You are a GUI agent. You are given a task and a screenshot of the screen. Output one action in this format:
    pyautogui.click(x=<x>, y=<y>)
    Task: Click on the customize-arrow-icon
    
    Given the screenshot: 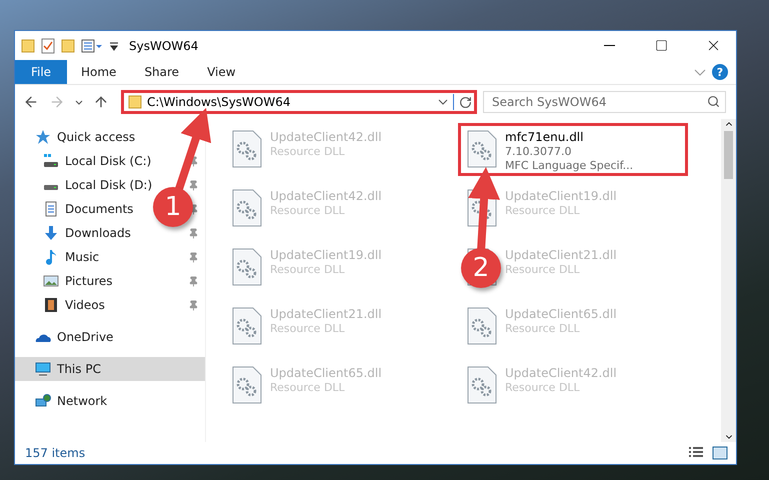 What is the action you would take?
    pyautogui.click(x=114, y=45)
    